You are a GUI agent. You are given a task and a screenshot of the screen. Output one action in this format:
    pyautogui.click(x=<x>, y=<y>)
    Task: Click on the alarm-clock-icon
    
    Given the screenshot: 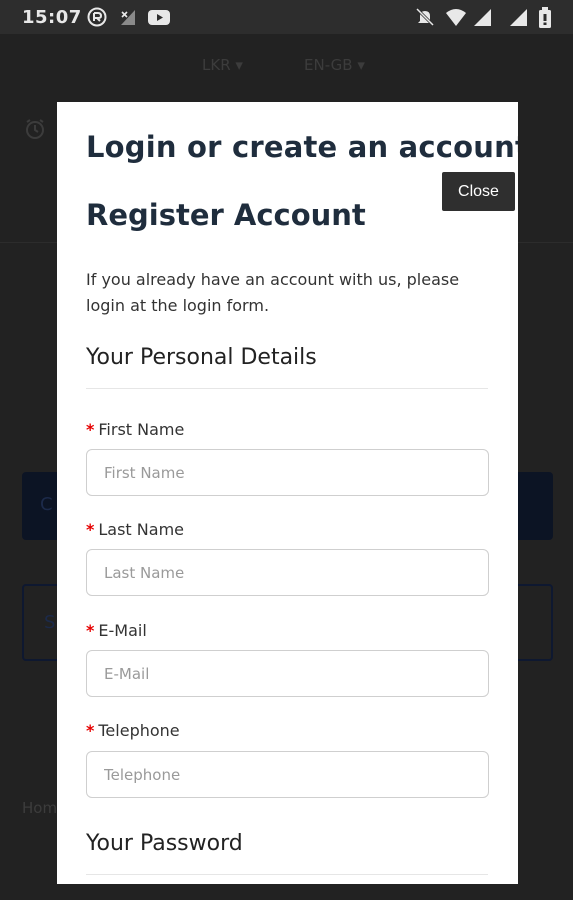 What is the action you would take?
    pyautogui.click(x=35, y=129)
    